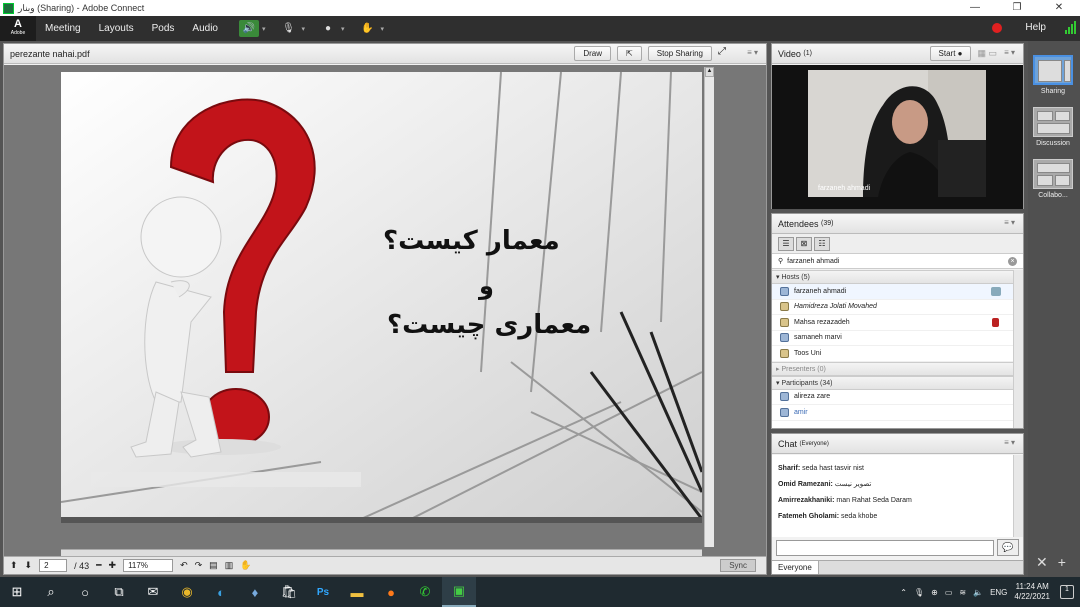 Image resolution: width=1080 pixels, height=607 pixels. I want to click on attendee-row: Hamidreza Jolati Movahed, so click(892, 307).